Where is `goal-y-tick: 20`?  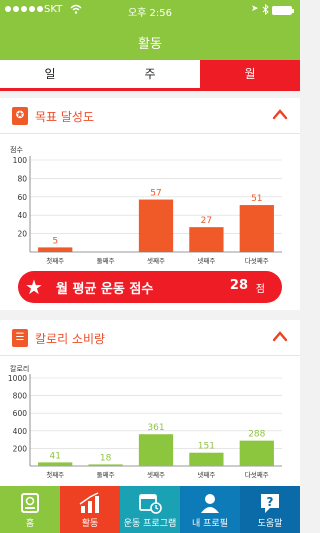 goal-y-tick: 20 is located at coordinates (22, 234).